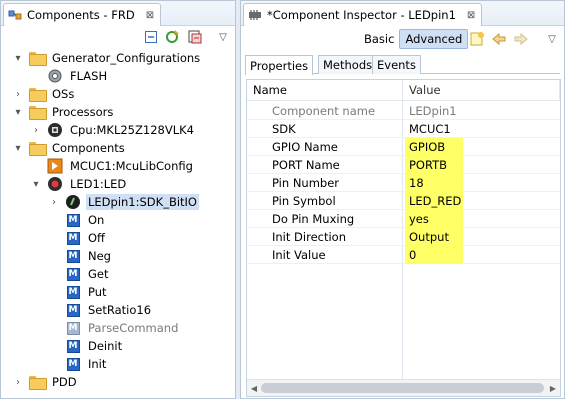  What do you see at coordinates (113, 130) in the screenshot?
I see `tree-item: › Cpu:MKL25Z128VLK4` at bounding box center [113, 130].